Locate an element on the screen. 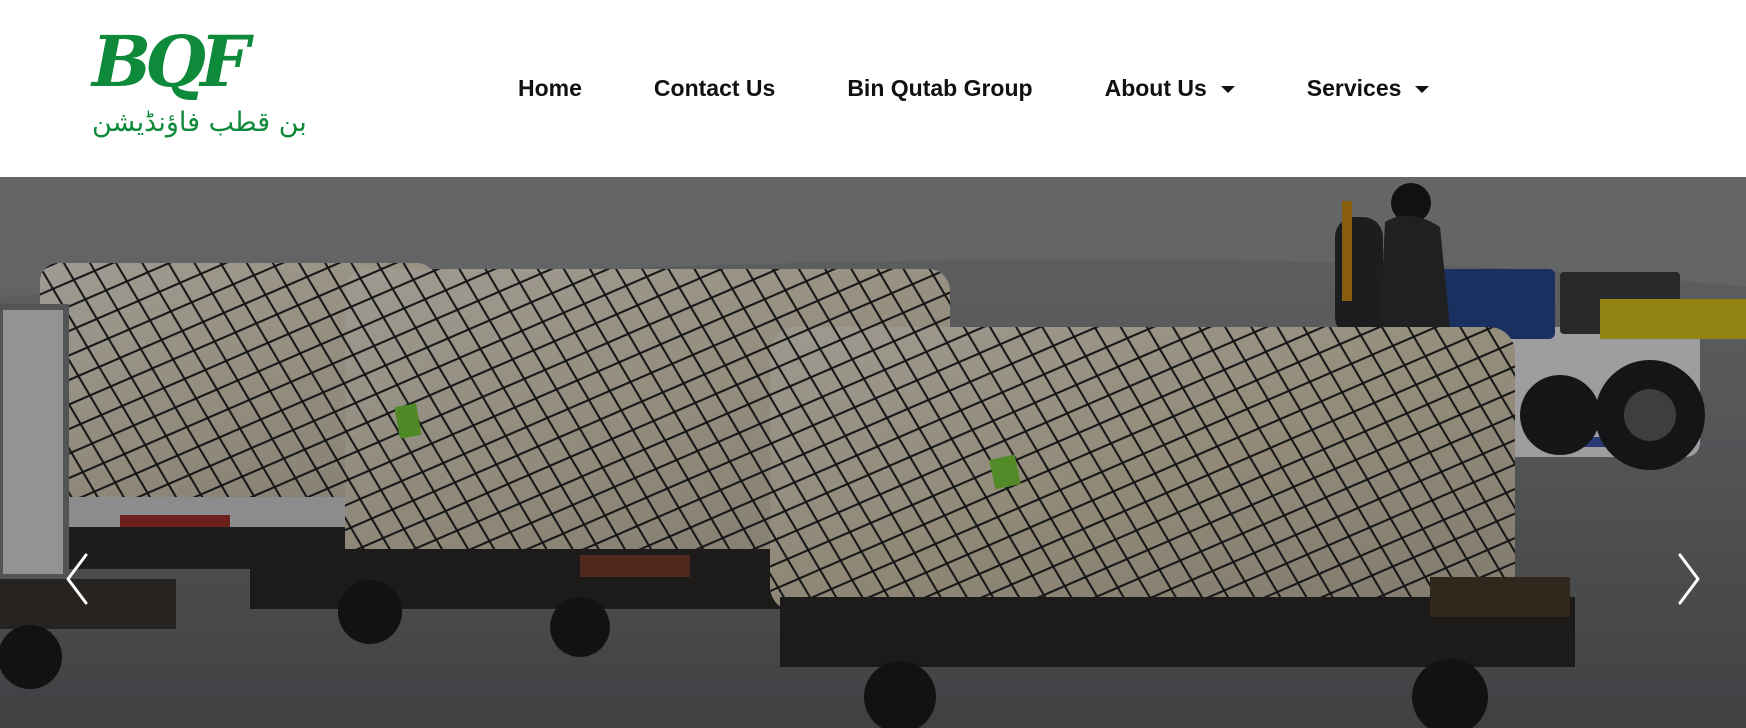 The width and height of the screenshot is (1746, 728). nav-home: Home is located at coordinates (550, 88).